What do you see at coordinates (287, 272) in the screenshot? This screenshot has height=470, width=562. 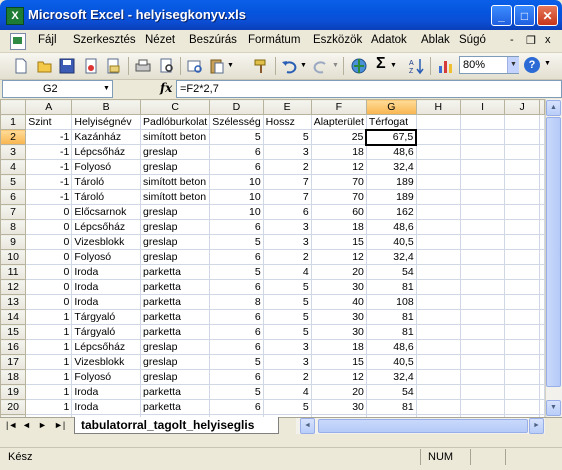 I see `cell: 4` at bounding box center [287, 272].